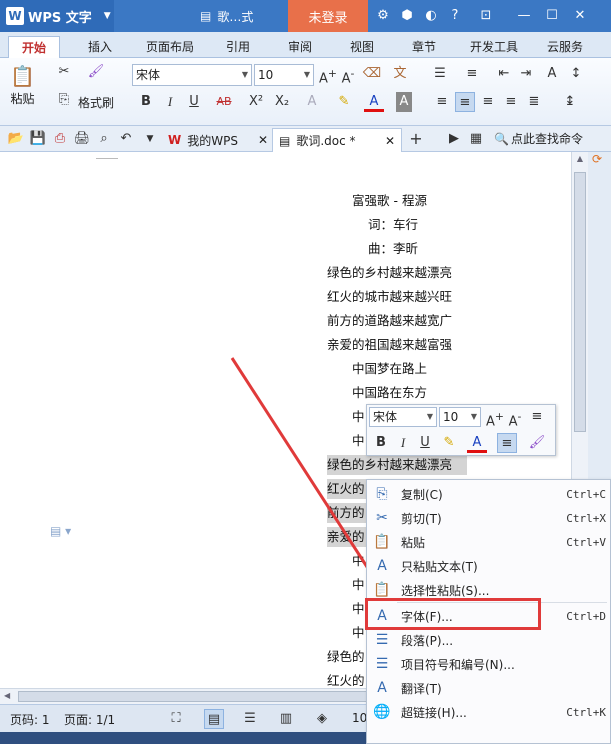 The height and width of the screenshot is (744, 611). Describe the element at coordinates (383, 16) in the screenshot. I see `skin-icon: ⚙` at that location.